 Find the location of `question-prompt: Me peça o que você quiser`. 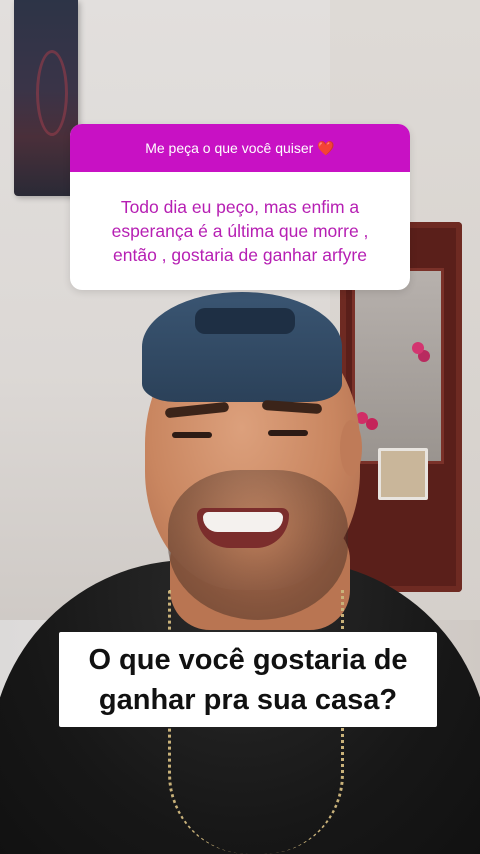

question-prompt: Me peça o que você quiser is located at coordinates (229, 148).